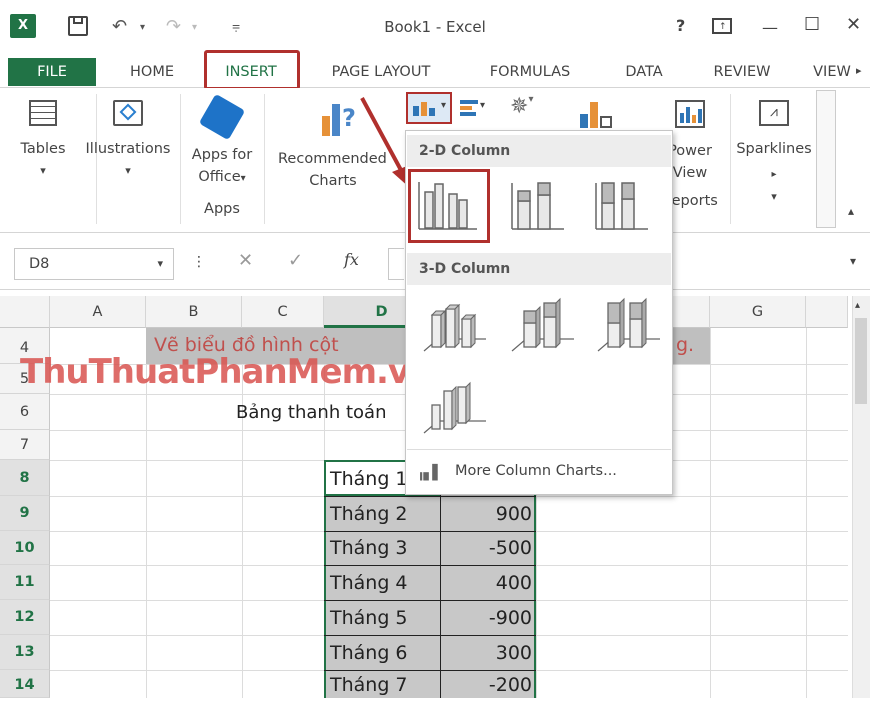 Image resolution: width=870 pixels, height=702 pixels. Describe the element at coordinates (812, 24) in the screenshot. I see `maximize-button: ☐` at that location.